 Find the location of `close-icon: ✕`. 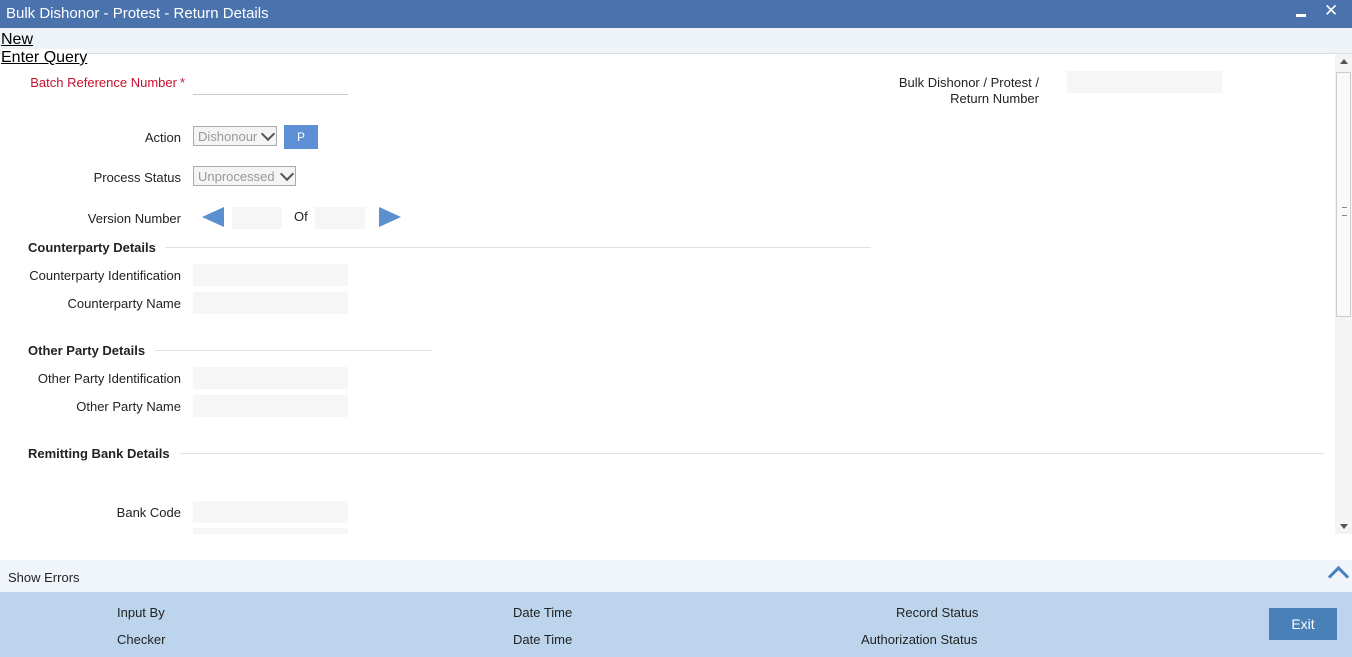

close-icon: ✕ is located at coordinates (1331, 11).